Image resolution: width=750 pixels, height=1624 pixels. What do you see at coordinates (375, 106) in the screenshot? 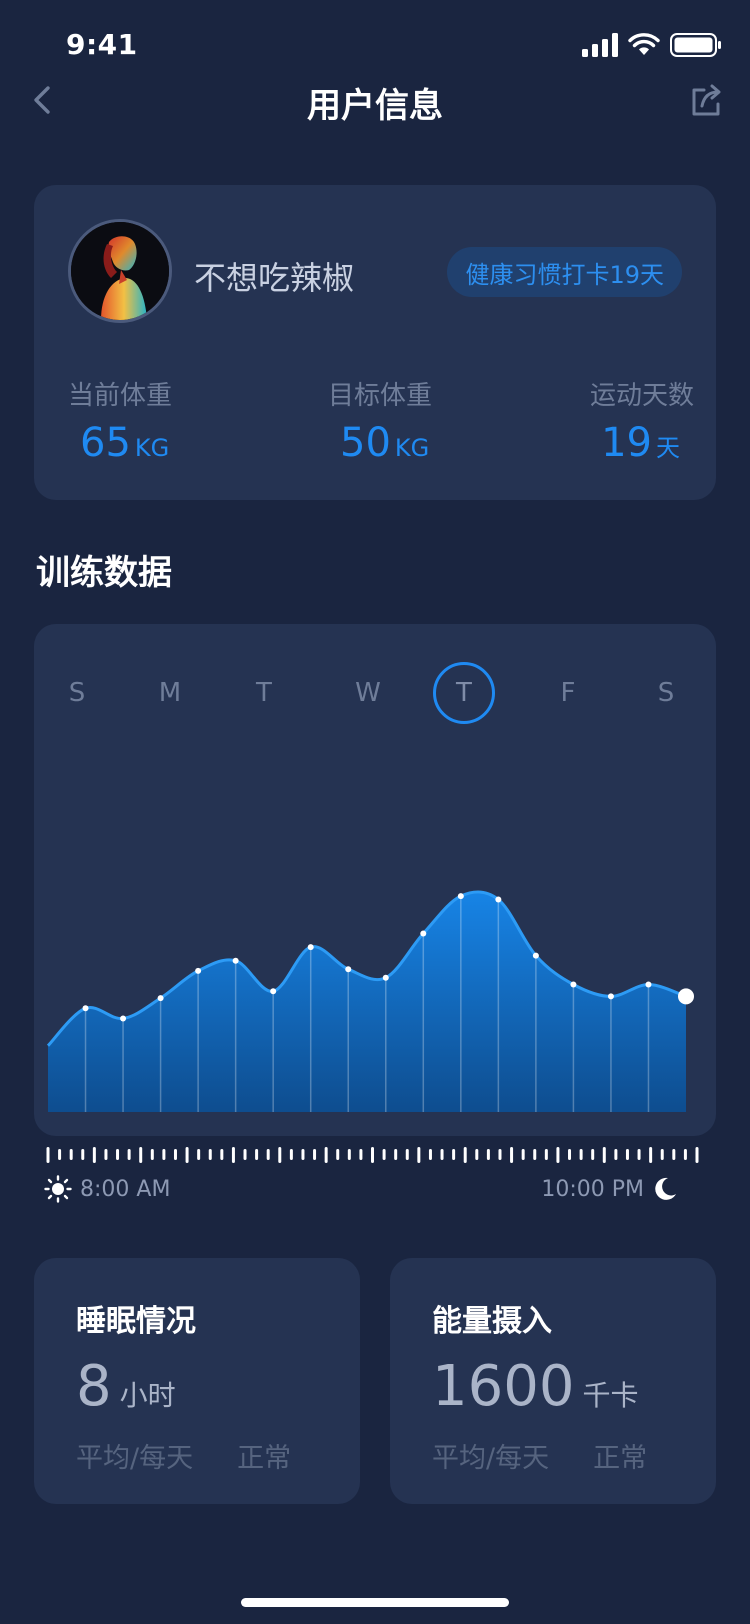
I see `page-title: 用户信息` at bounding box center [375, 106].